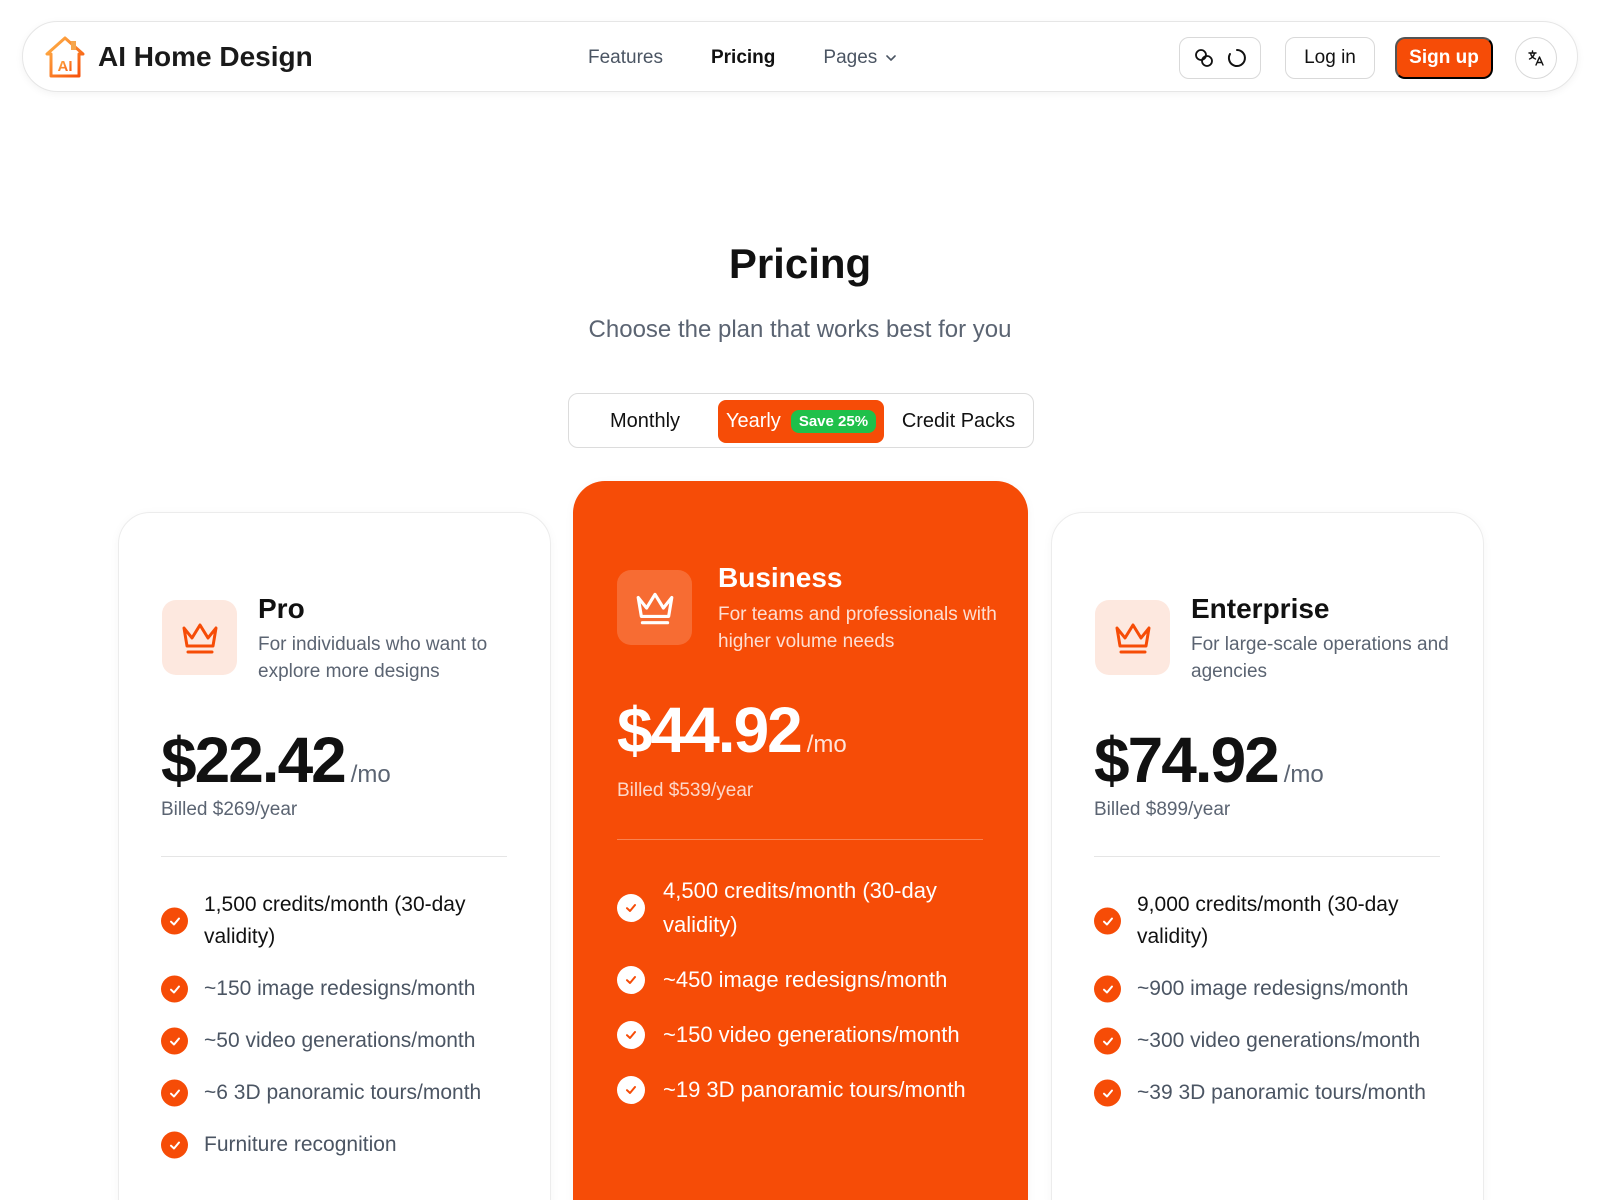 The image size is (1600, 1200). I want to click on feature-text: ~19 3D panoramic tours/month, so click(814, 1089).